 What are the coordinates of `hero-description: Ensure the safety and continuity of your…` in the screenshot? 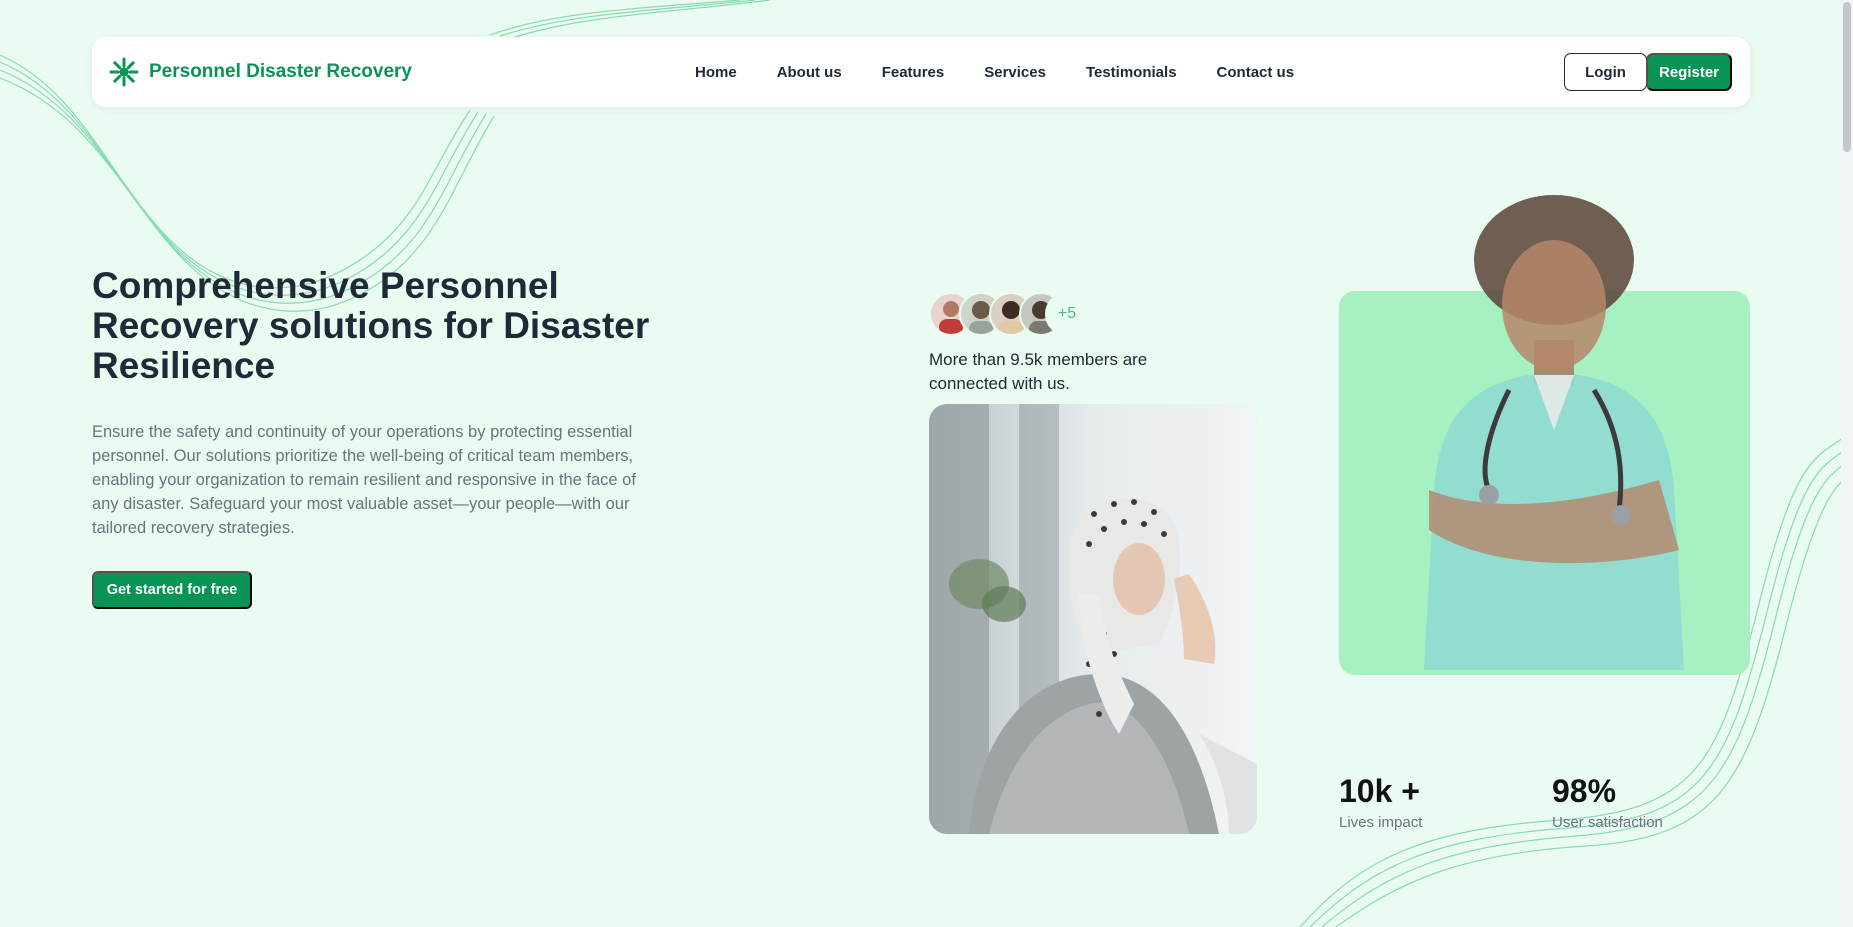 It's located at (364, 480).